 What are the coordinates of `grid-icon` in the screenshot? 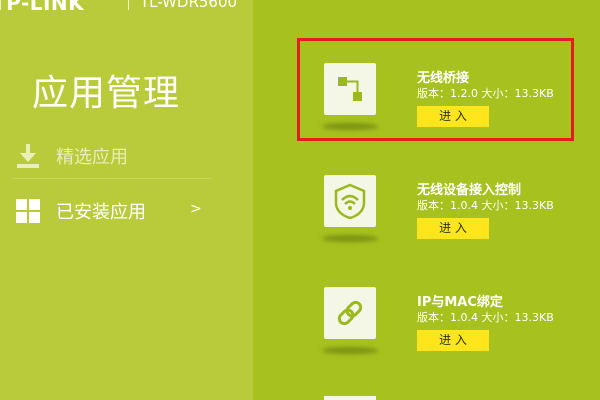 It's located at (28, 211).